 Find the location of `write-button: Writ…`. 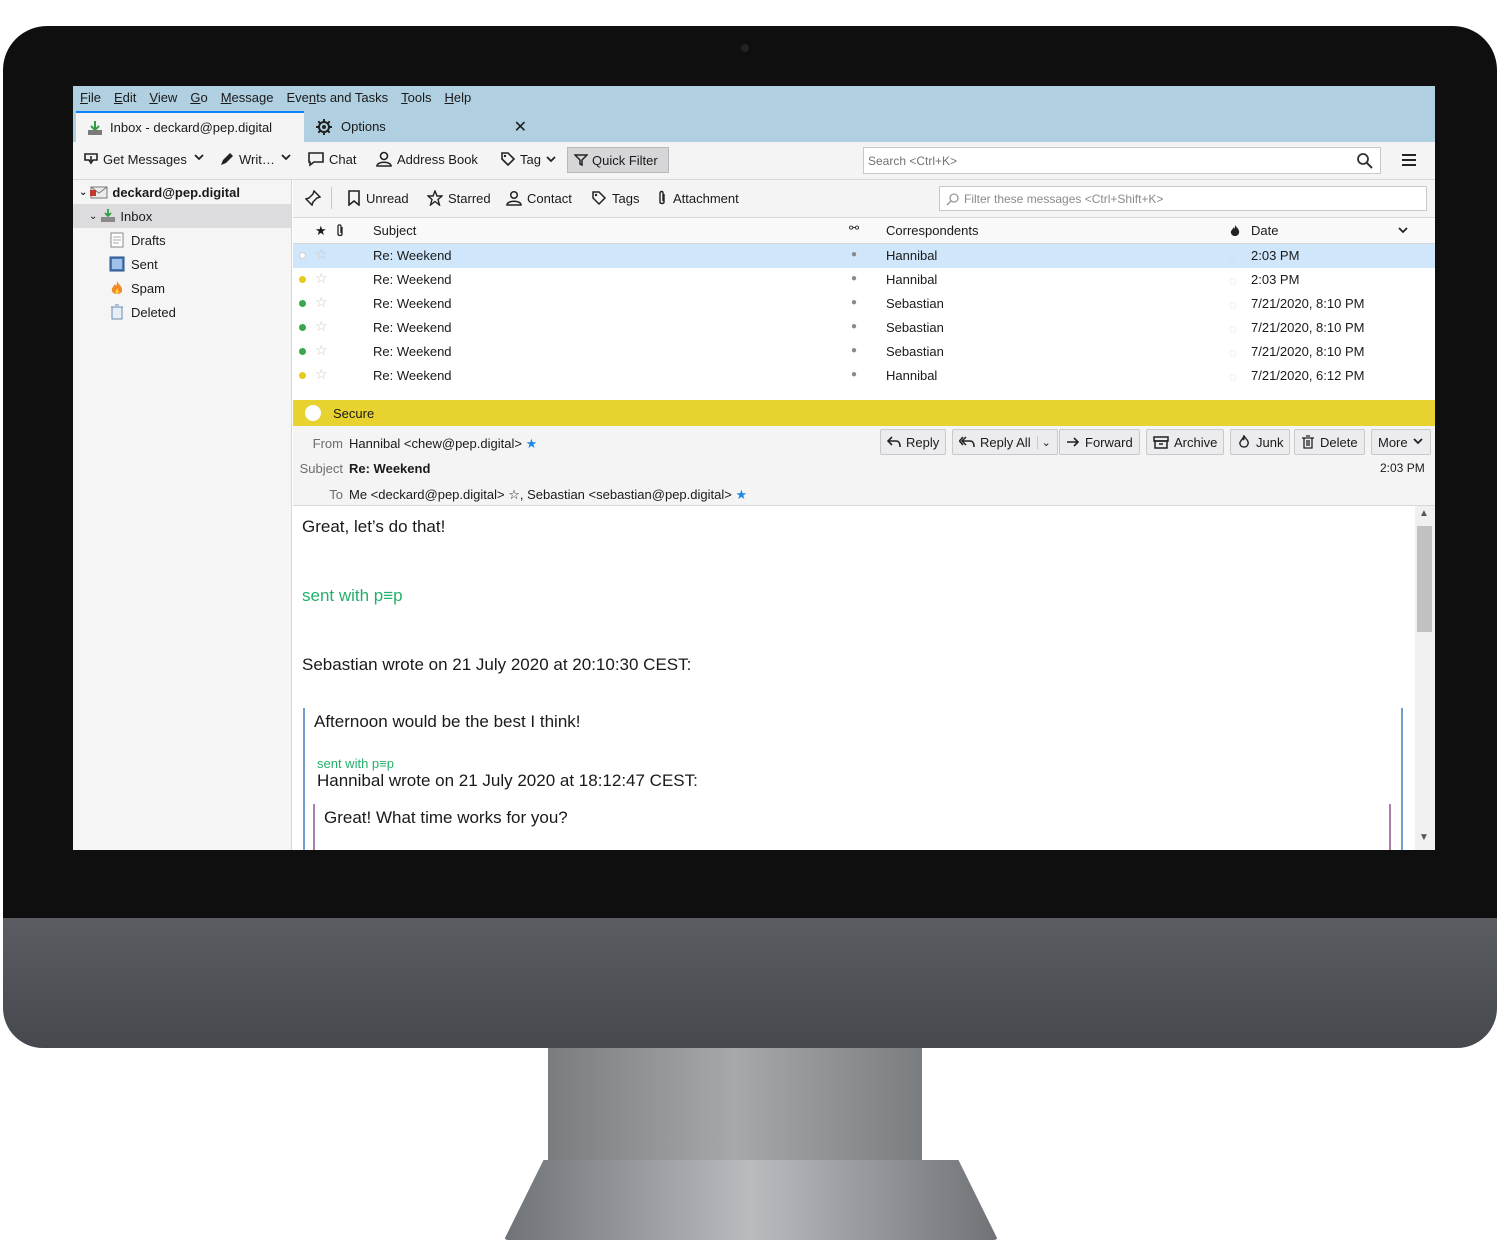

write-button: Writ… is located at coordinates (247, 159).